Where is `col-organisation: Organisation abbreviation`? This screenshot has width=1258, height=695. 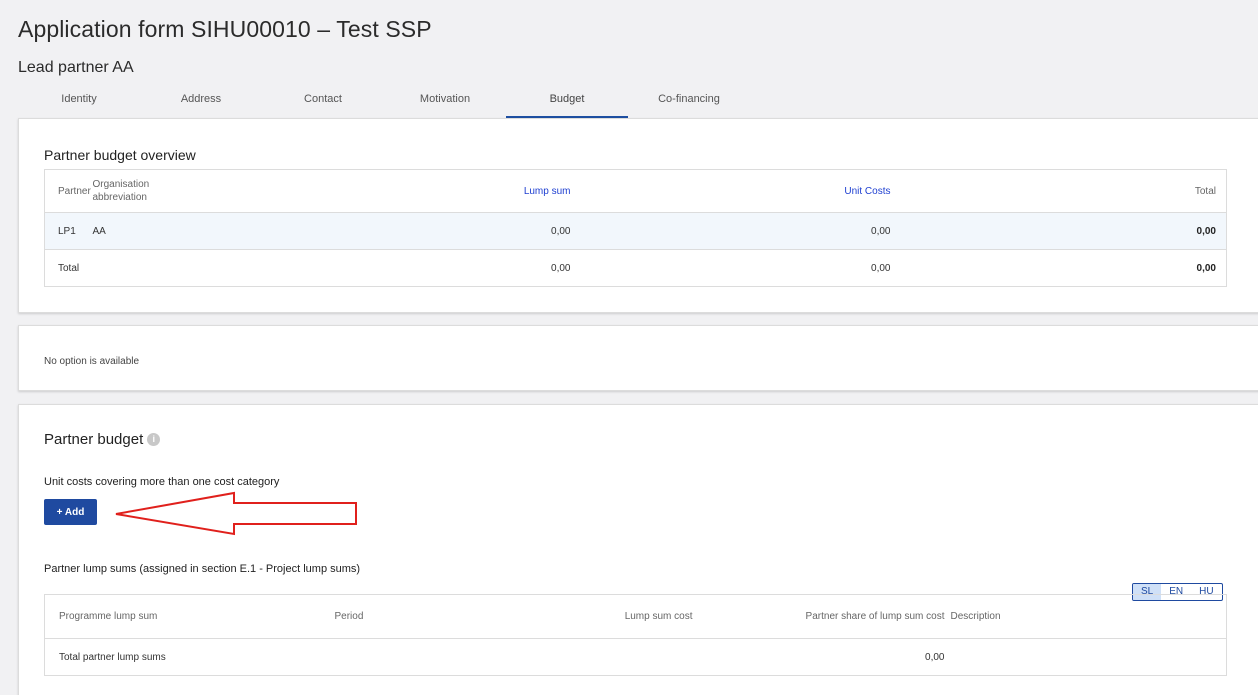
col-organisation: Organisation abbreviation is located at coordinates (228, 191).